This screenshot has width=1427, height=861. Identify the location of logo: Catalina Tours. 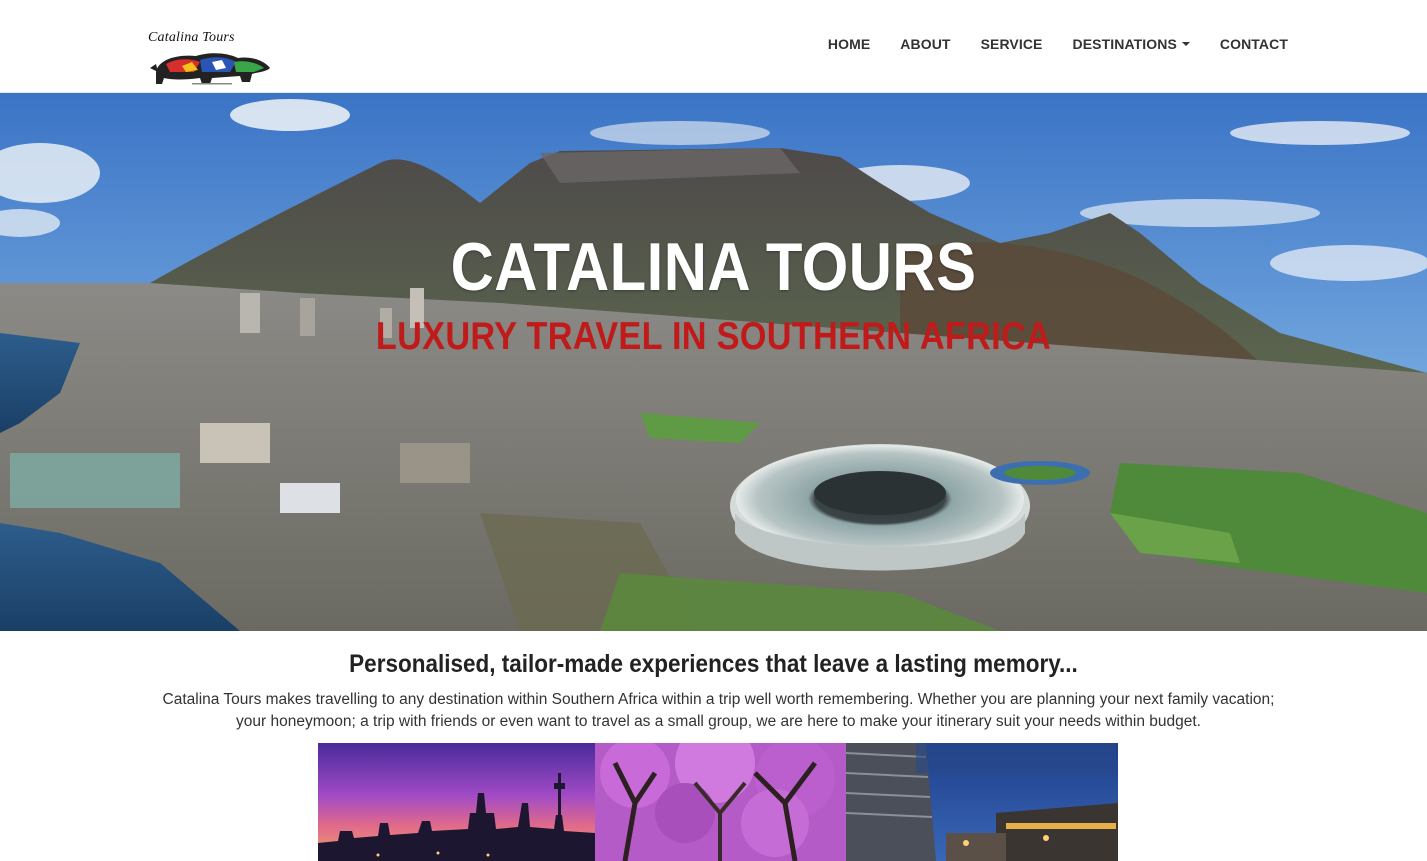
(212, 58).